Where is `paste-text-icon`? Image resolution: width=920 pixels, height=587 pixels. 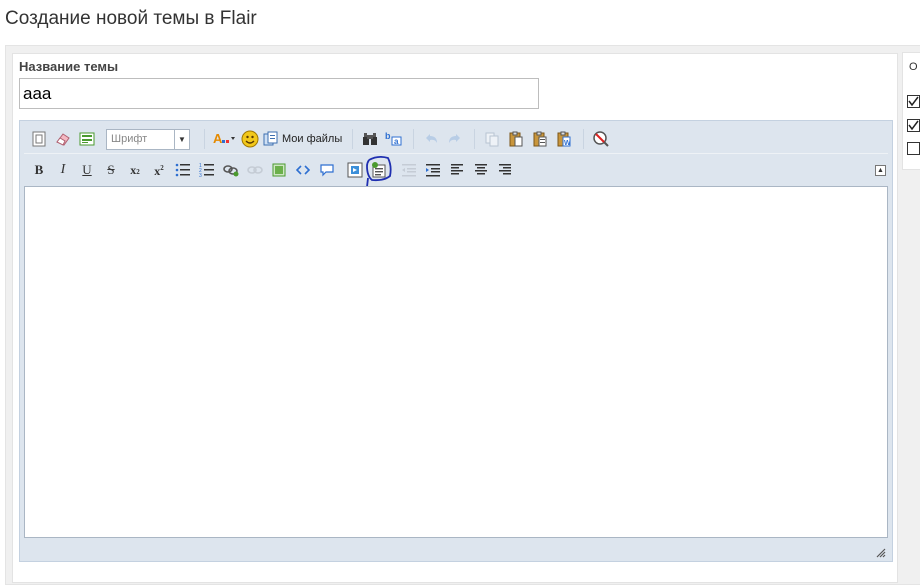
paste-text-icon is located at coordinates (540, 139).